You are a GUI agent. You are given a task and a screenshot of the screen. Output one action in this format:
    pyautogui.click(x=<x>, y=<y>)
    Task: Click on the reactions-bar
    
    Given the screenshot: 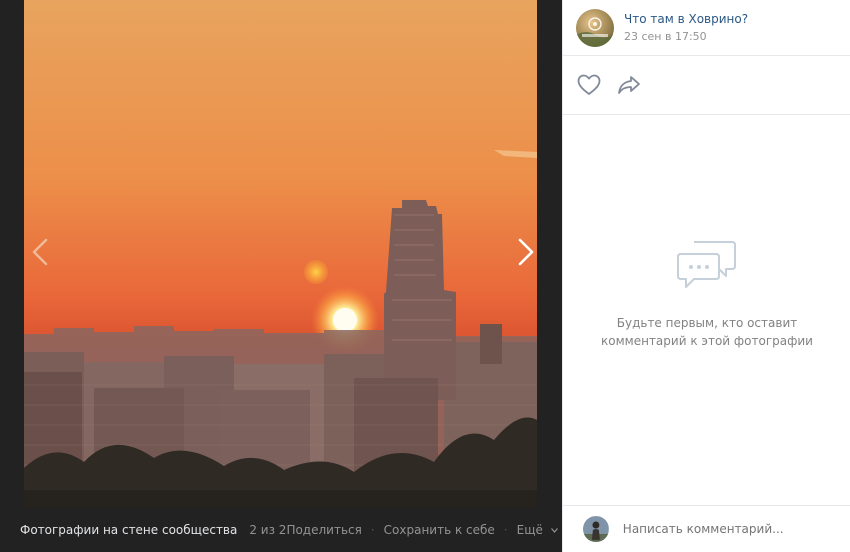 What is the action you would take?
    pyautogui.click(x=706, y=85)
    